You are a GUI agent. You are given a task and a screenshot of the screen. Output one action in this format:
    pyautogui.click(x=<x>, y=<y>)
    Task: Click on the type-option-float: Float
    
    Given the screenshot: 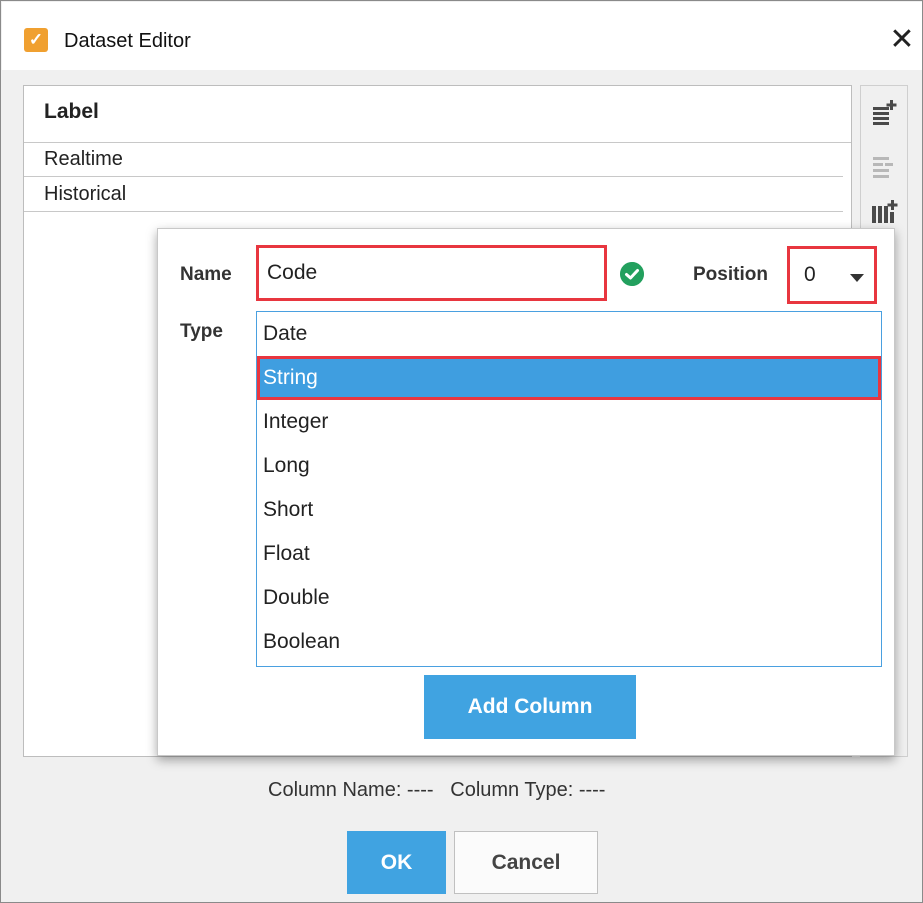 What is the action you would take?
    pyautogui.click(x=569, y=554)
    